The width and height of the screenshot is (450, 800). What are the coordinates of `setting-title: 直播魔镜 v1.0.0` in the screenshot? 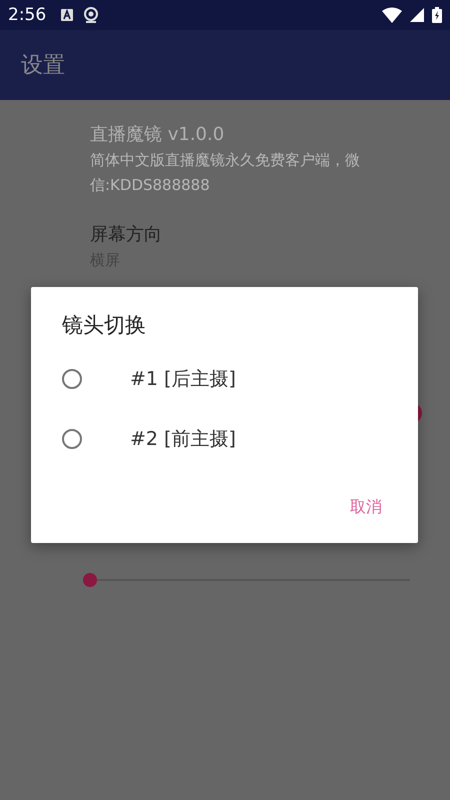 It's located at (256, 134).